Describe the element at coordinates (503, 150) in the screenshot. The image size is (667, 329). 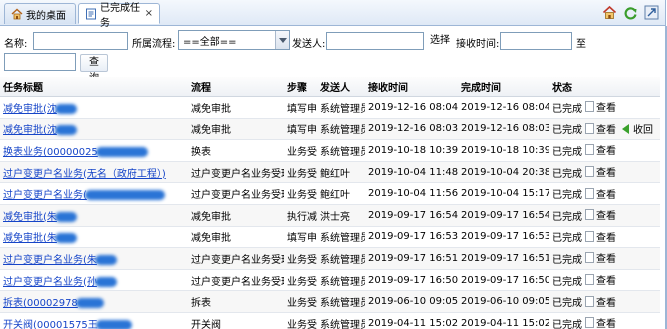
I see `cell-done: 2019-10-18 10:39:25` at that location.